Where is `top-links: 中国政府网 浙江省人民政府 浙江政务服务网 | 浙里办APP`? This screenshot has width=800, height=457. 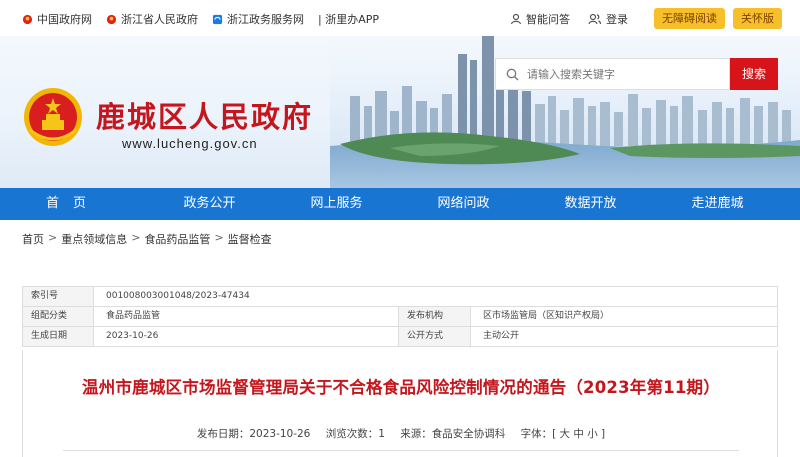 top-links: 中国政府网 浙江省人民政府 浙江政务服务网 | 浙里办APP is located at coordinates (200, 19).